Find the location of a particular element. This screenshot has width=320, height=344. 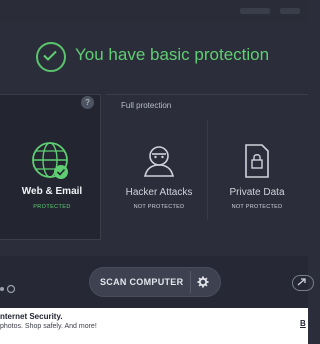

private-data-status: NOT PROTECTED is located at coordinates (257, 207).